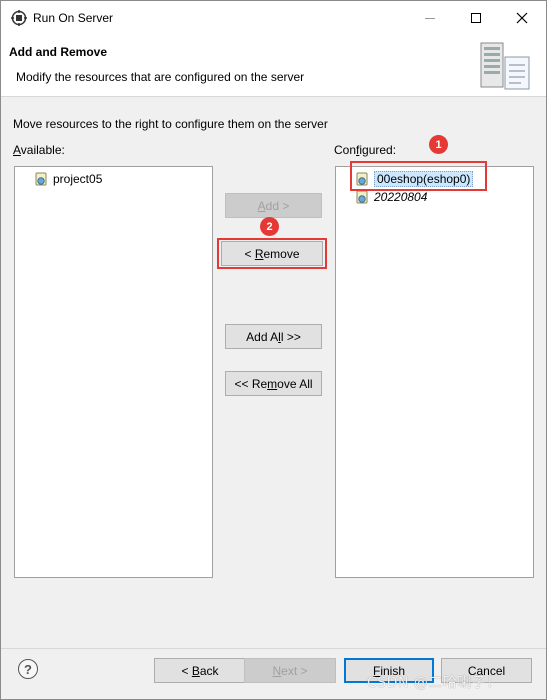  What do you see at coordinates (401, 197) in the screenshot?
I see `item-label: 20220804` at bounding box center [401, 197].